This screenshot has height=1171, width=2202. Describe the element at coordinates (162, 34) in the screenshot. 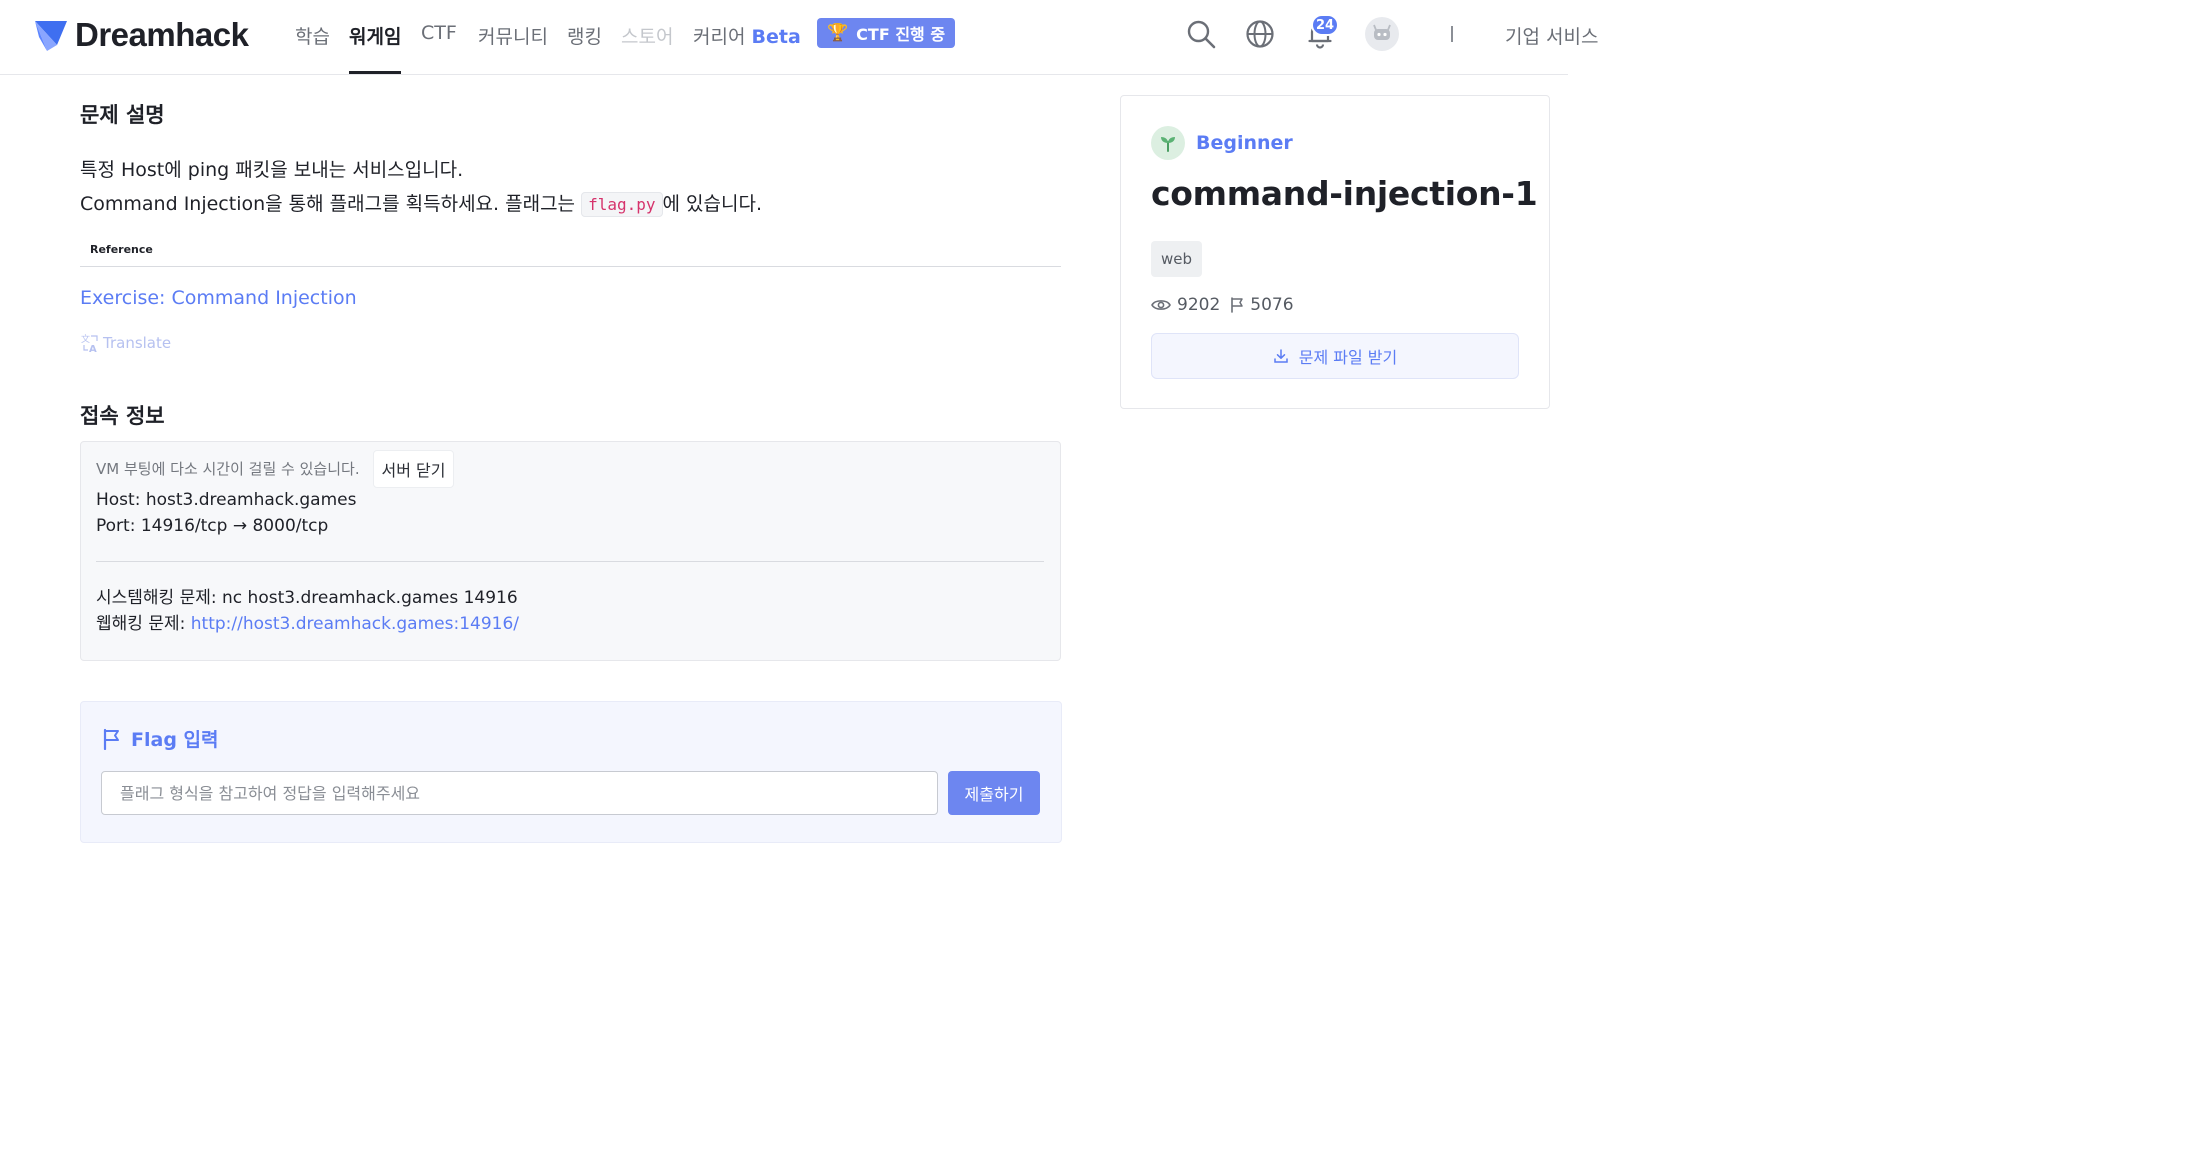

I see `brand-name: Dreamhack` at that location.